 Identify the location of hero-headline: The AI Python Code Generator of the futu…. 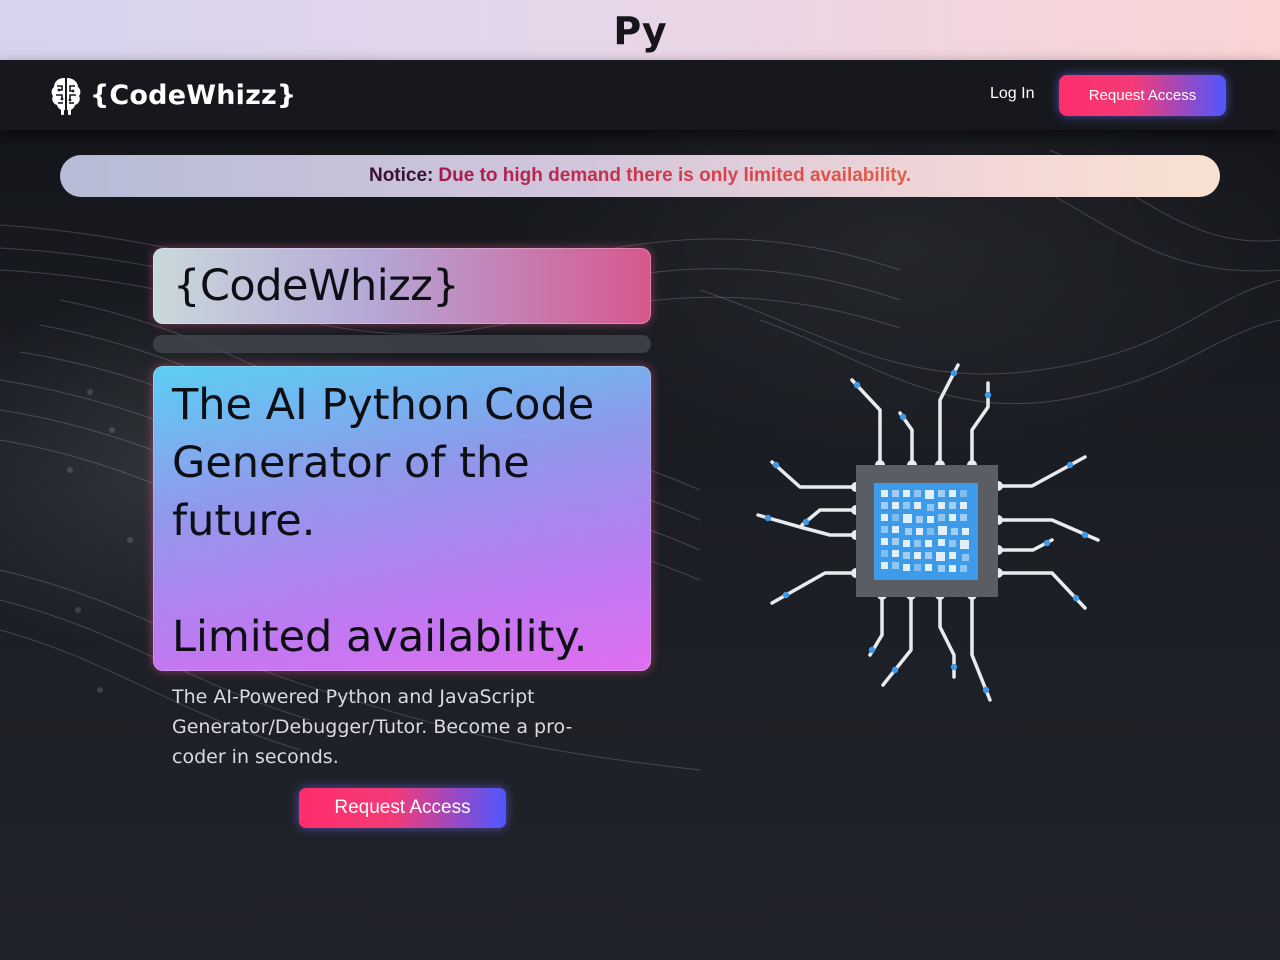
(383, 463).